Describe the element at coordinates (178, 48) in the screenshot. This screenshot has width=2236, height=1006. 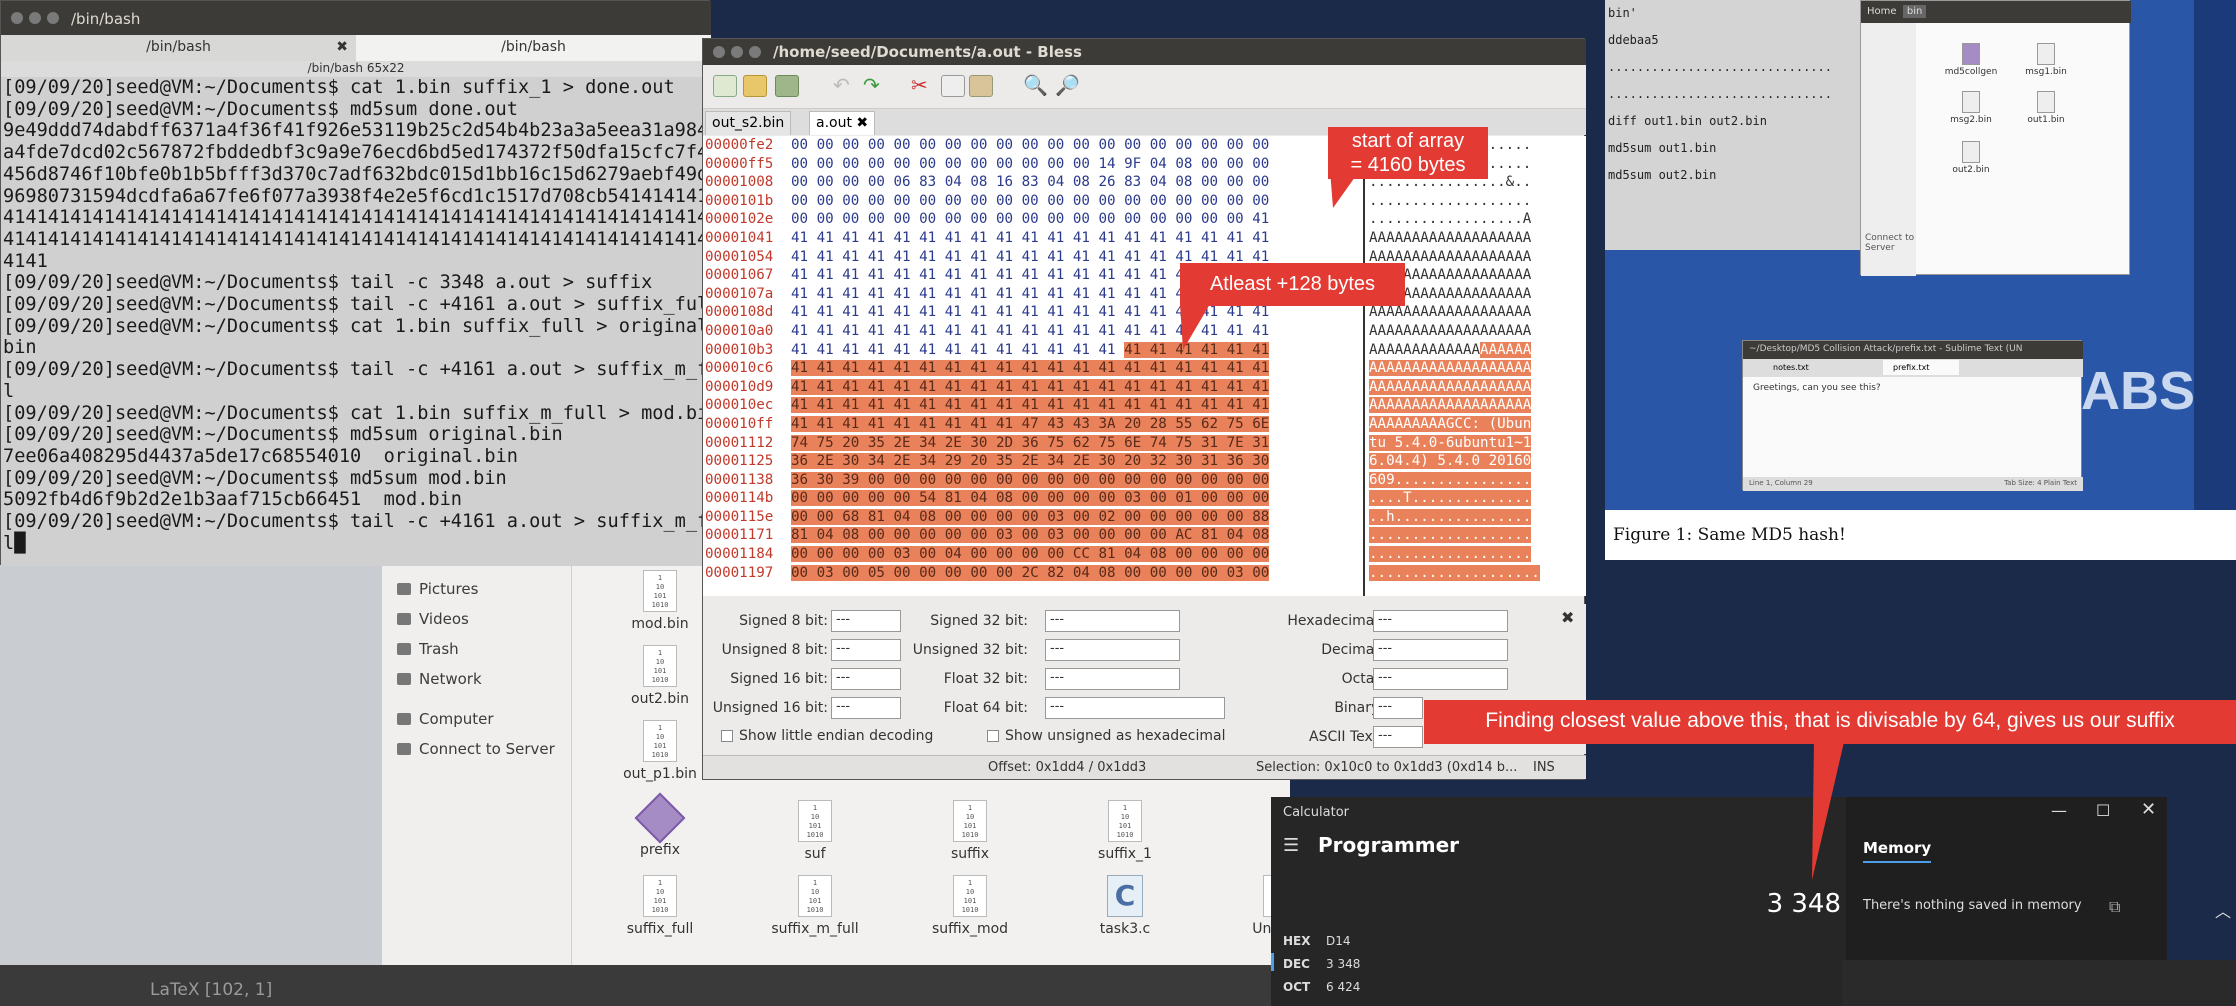
I see `terminal-tab-1: /bin/bash ✖` at that location.